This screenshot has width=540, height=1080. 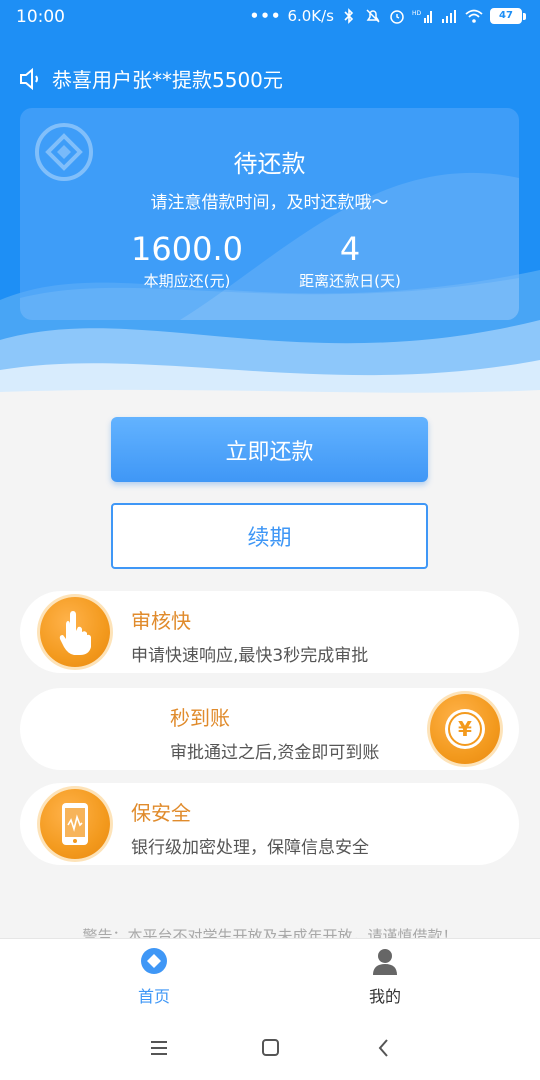 What do you see at coordinates (269, 824) in the screenshot?
I see `feature-security: 保安全 银行级加密处理，保障信息安全` at bounding box center [269, 824].